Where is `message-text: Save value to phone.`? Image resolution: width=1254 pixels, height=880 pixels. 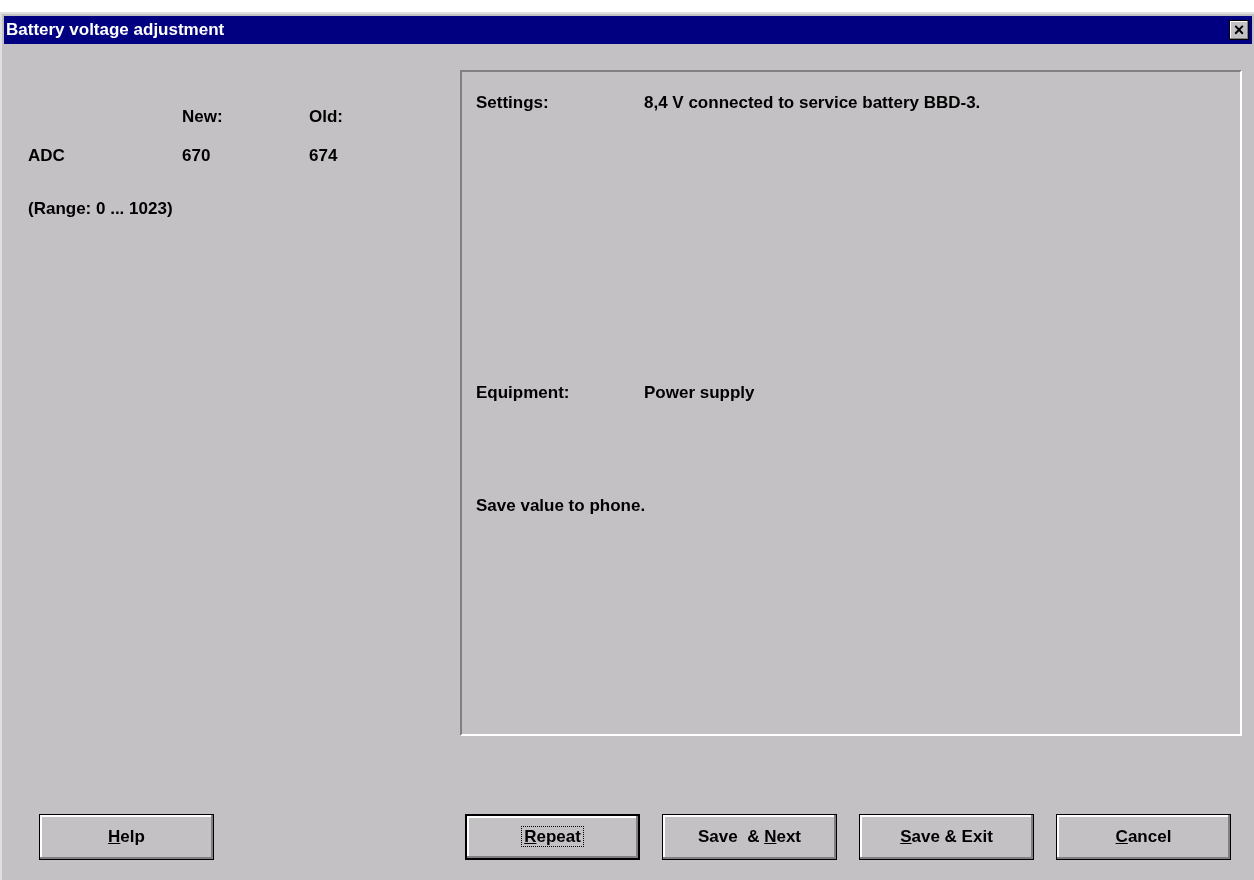
message-text: Save value to phone. is located at coordinates (561, 505).